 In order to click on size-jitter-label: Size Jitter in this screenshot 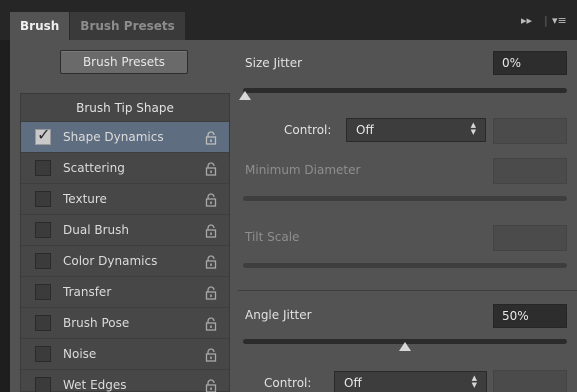, I will do `click(274, 63)`.